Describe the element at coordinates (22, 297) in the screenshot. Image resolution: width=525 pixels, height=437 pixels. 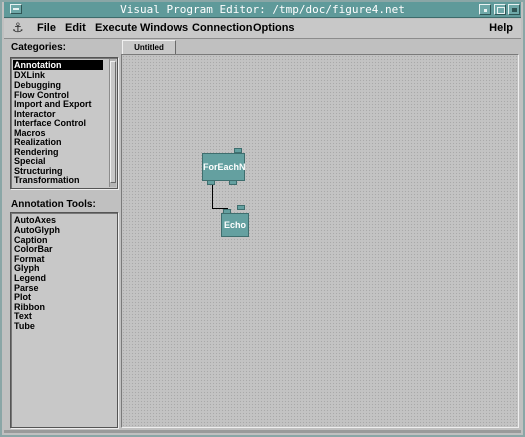
I see `tool-item: Plot` at that location.